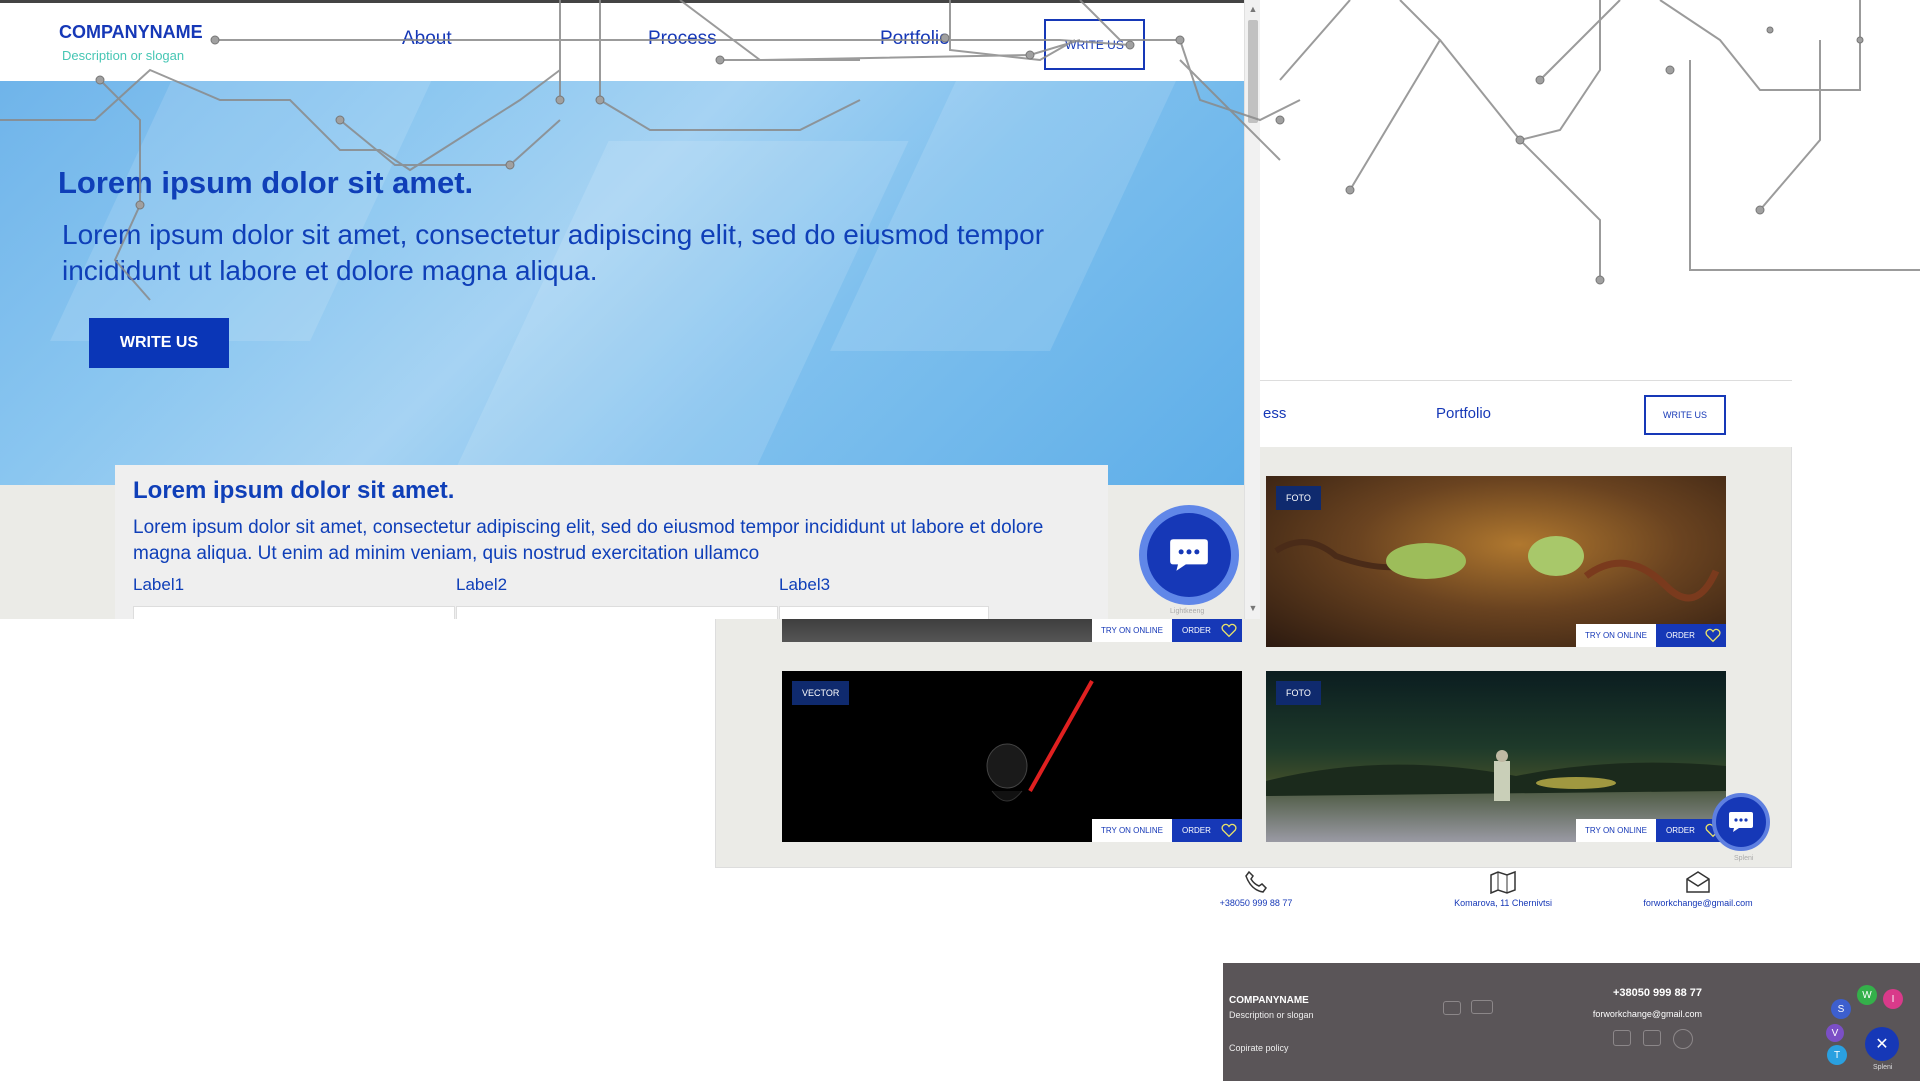 Image resolution: width=1920 pixels, height=1081 pixels. Describe the element at coordinates (294, 490) in the screenshot. I see `form-title: Lorem ipsum dolor sit amet.` at that location.